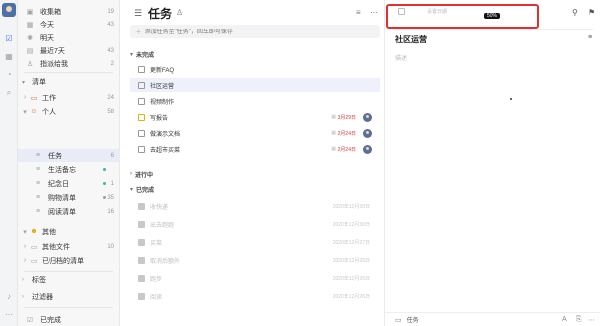 The height and width of the screenshot is (326, 600). I want to click on folder-item: › ▭ 其他文件 10, so click(69, 246).